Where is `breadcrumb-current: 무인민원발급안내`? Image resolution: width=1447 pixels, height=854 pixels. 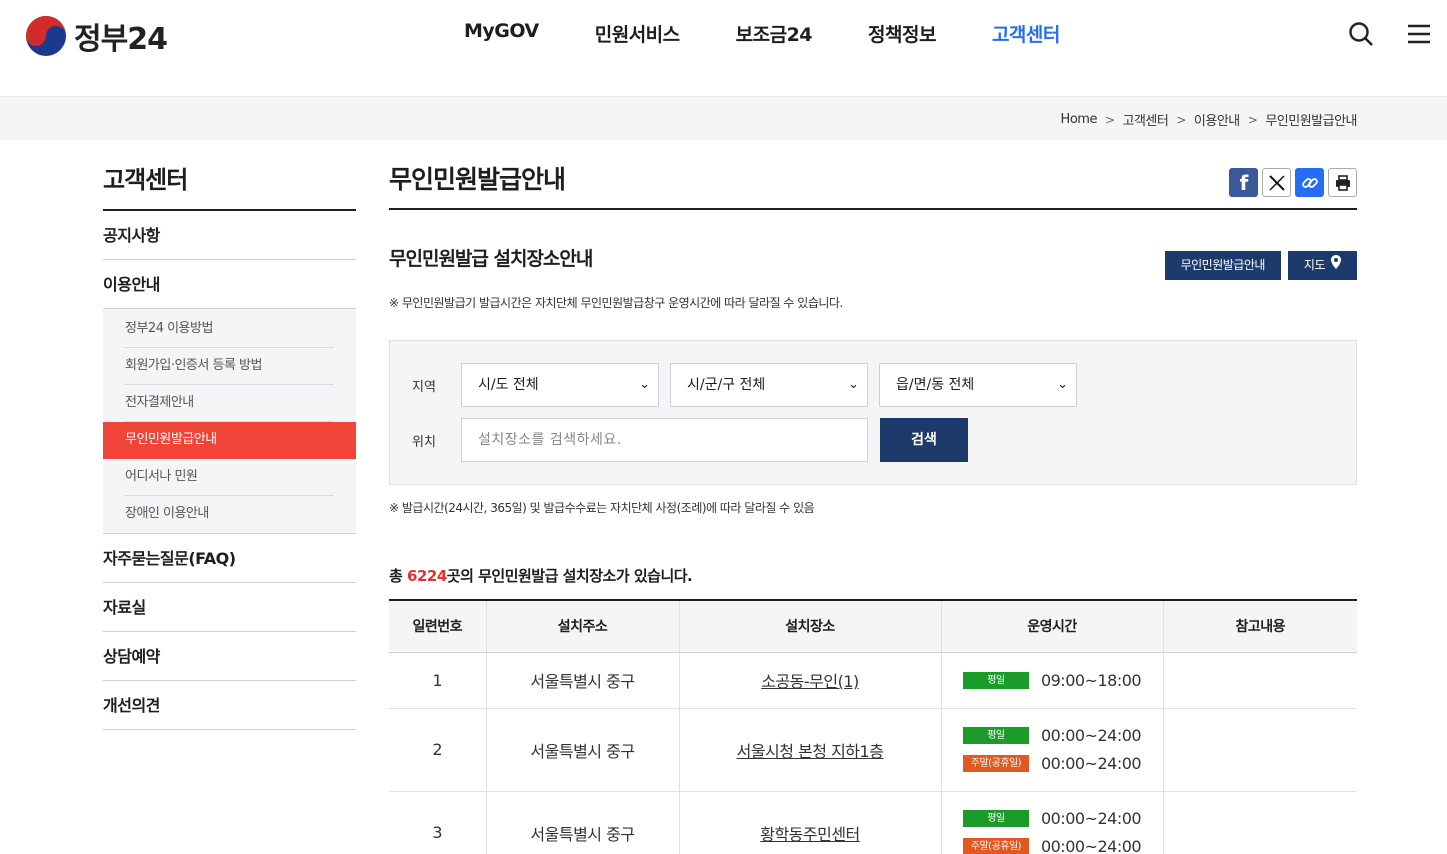 breadcrumb-current: 무인민원발급안내 is located at coordinates (1311, 121).